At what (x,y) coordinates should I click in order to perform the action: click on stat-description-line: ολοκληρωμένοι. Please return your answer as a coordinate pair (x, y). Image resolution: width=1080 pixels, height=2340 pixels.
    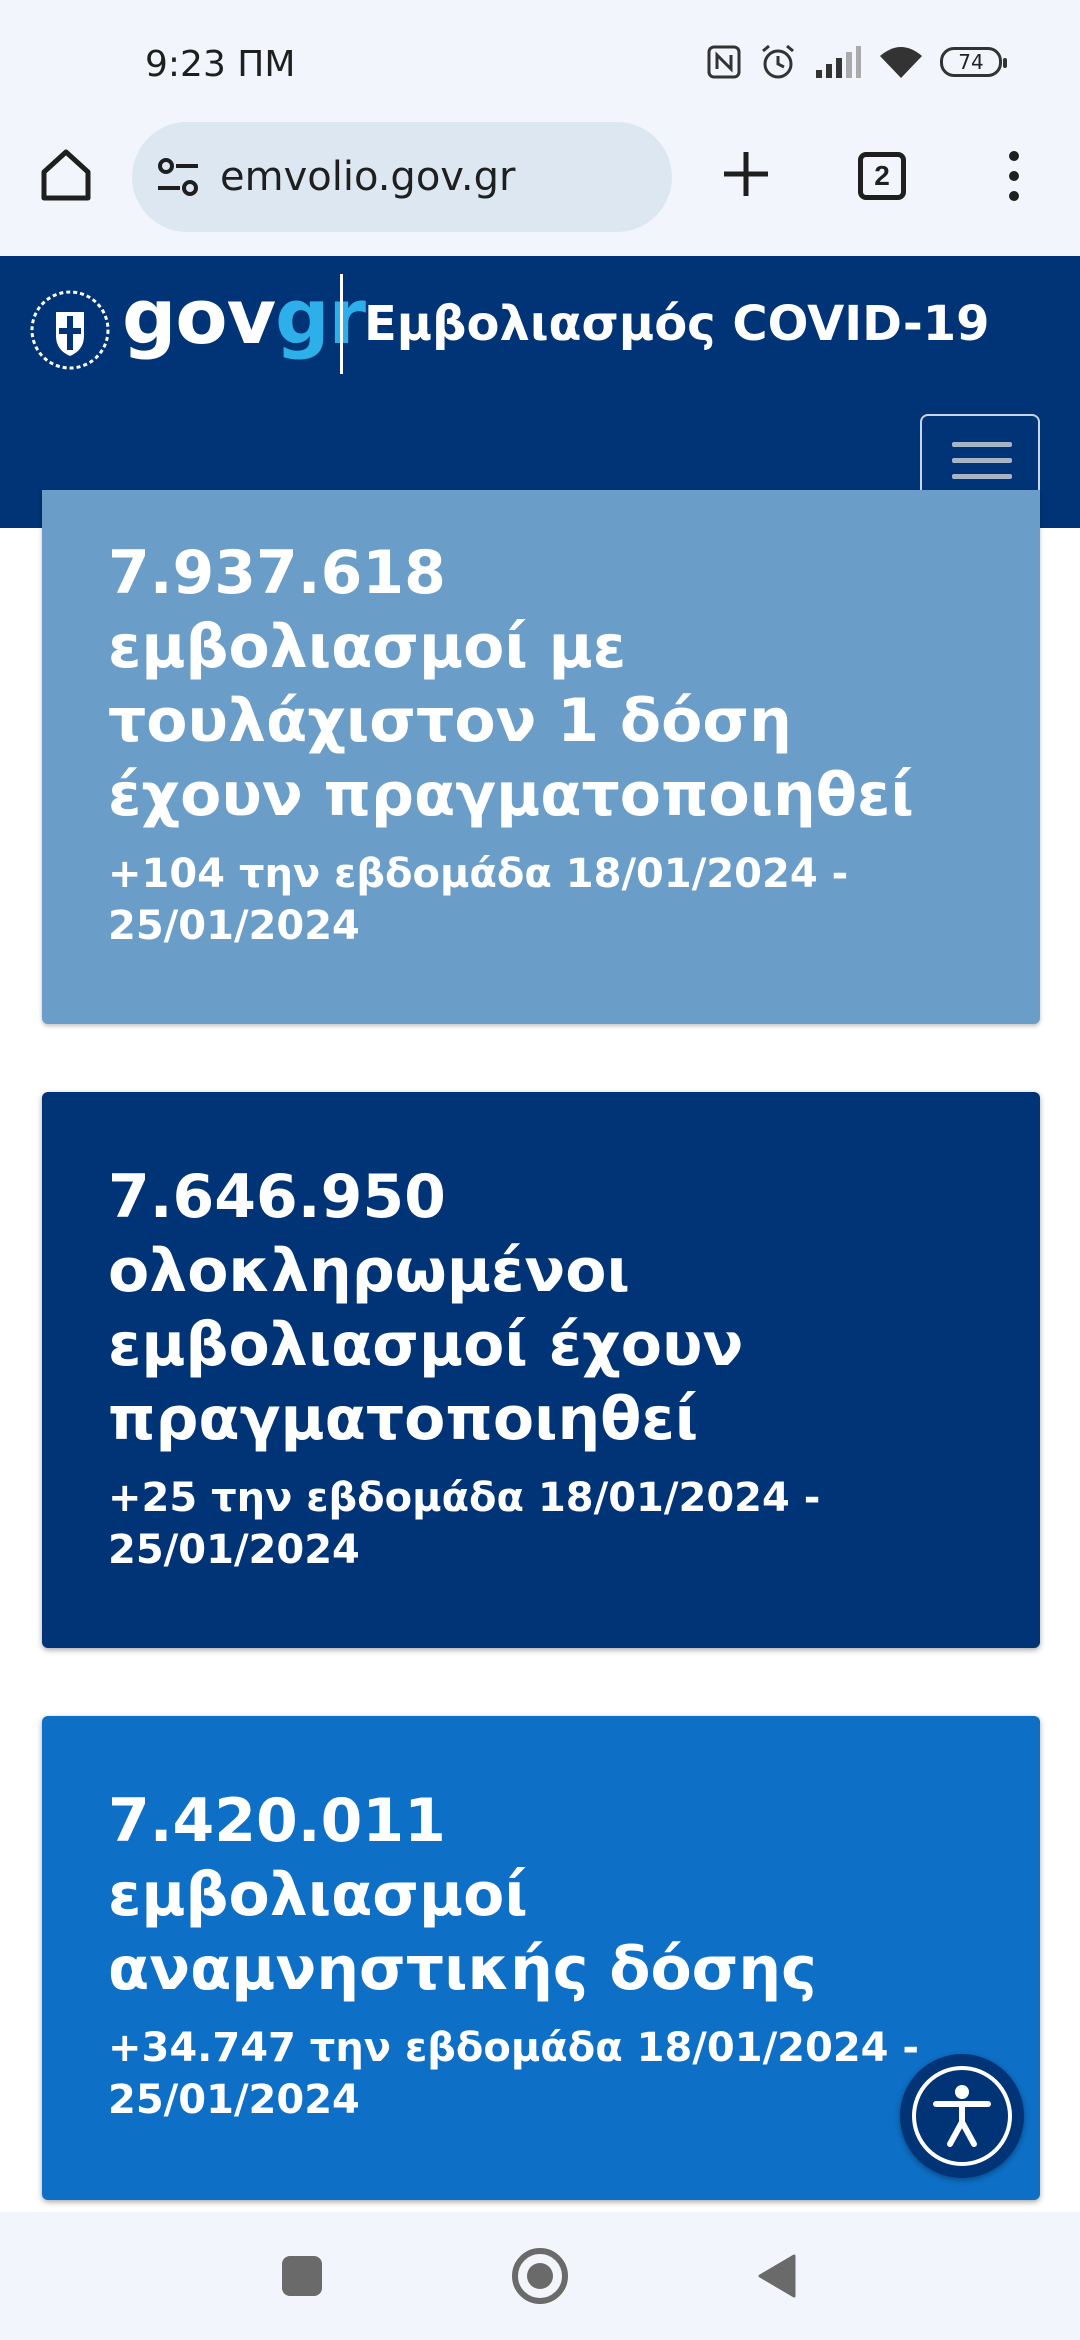
    Looking at the image, I should click on (369, 1271).